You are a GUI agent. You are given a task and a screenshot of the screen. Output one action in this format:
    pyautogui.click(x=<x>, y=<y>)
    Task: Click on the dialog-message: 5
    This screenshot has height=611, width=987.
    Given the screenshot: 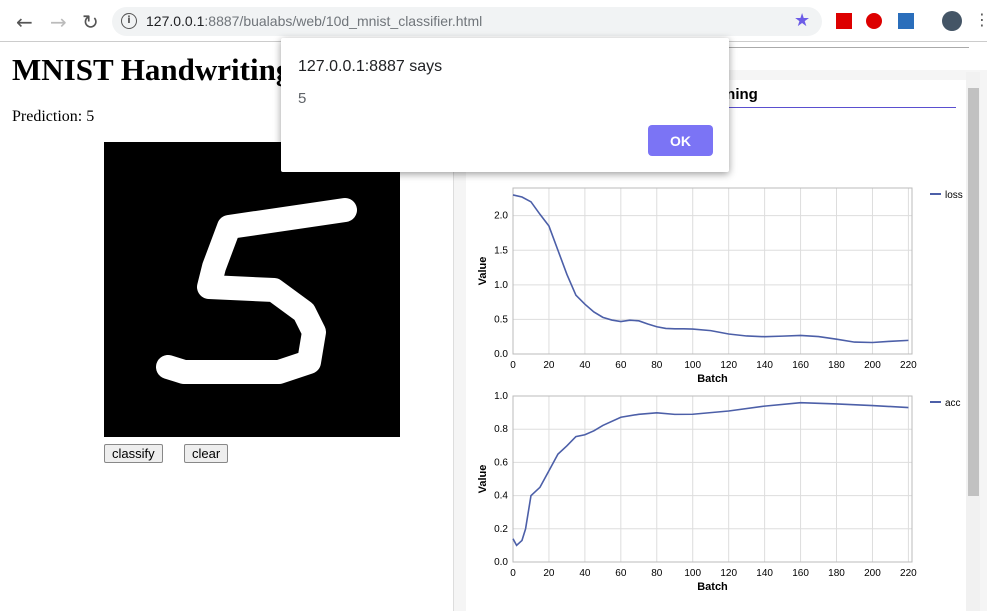 What is the action you would take?
    pyautogui.click(x=302, y=98)
    